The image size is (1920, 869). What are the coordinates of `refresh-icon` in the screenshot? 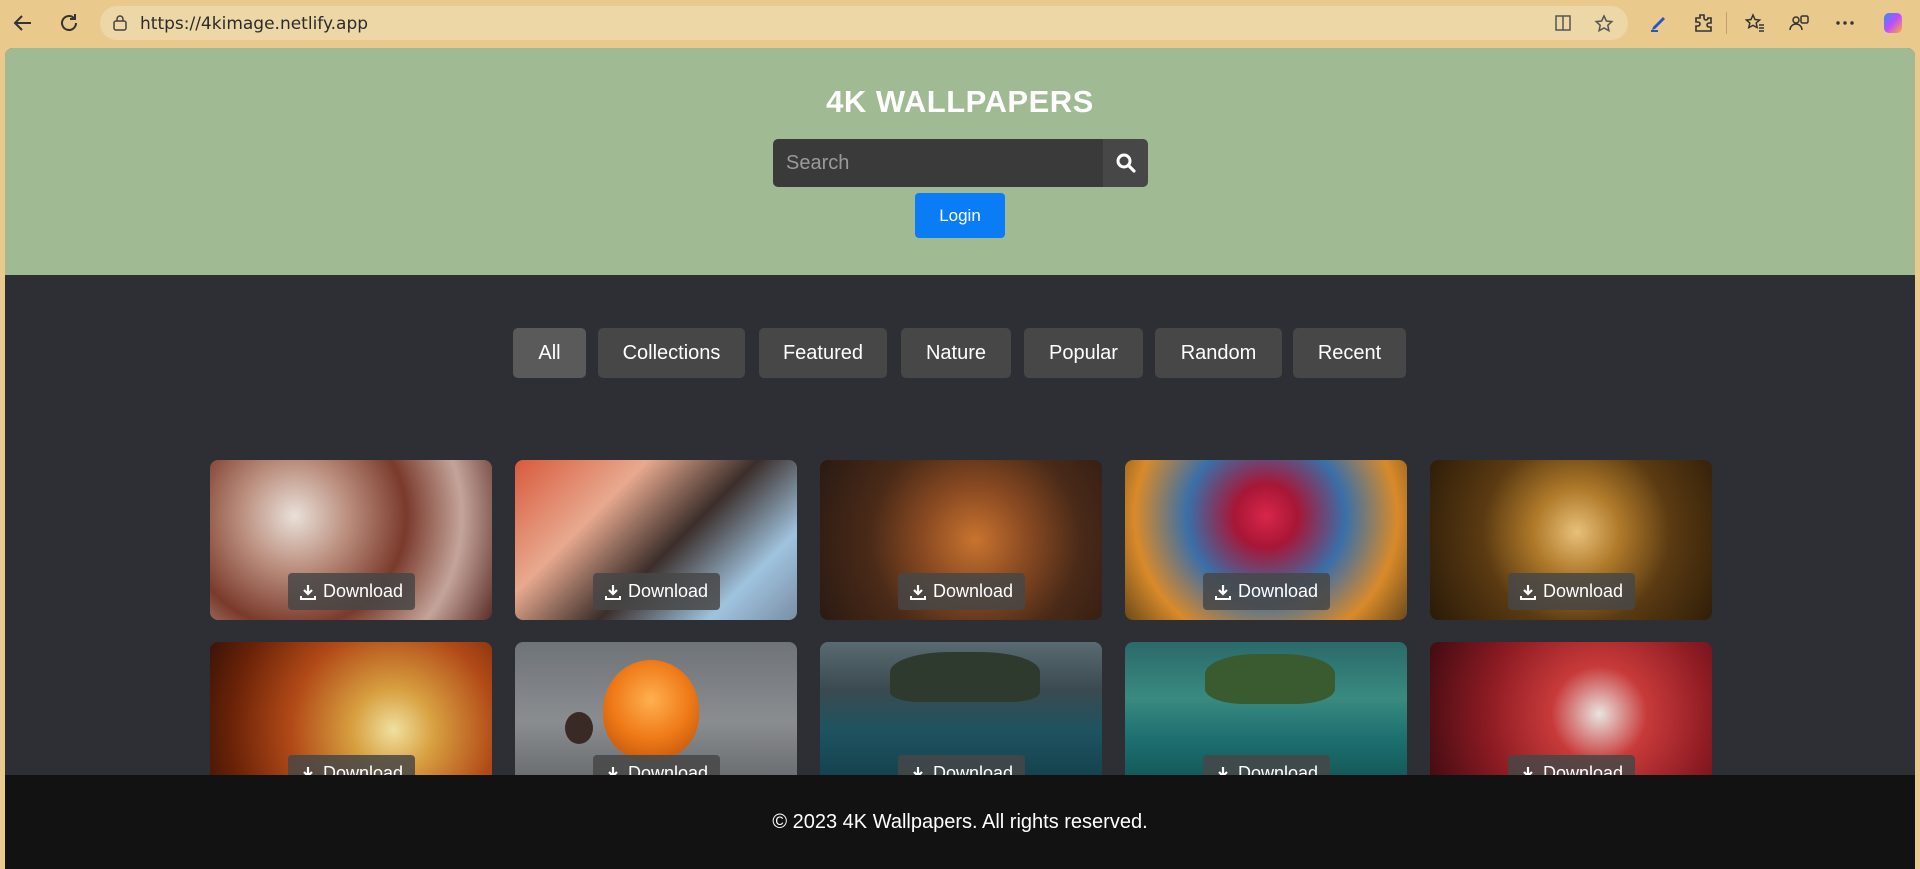 It's located at (69, 22).